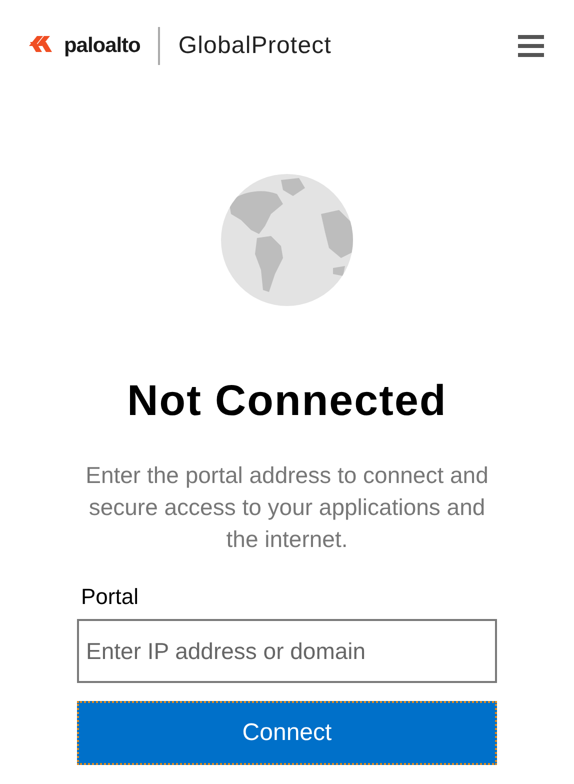  What do you see at coordinates (287, 401) in the screenshot?
I see `status-title: Not Connected` at bounding box center [287, 401].